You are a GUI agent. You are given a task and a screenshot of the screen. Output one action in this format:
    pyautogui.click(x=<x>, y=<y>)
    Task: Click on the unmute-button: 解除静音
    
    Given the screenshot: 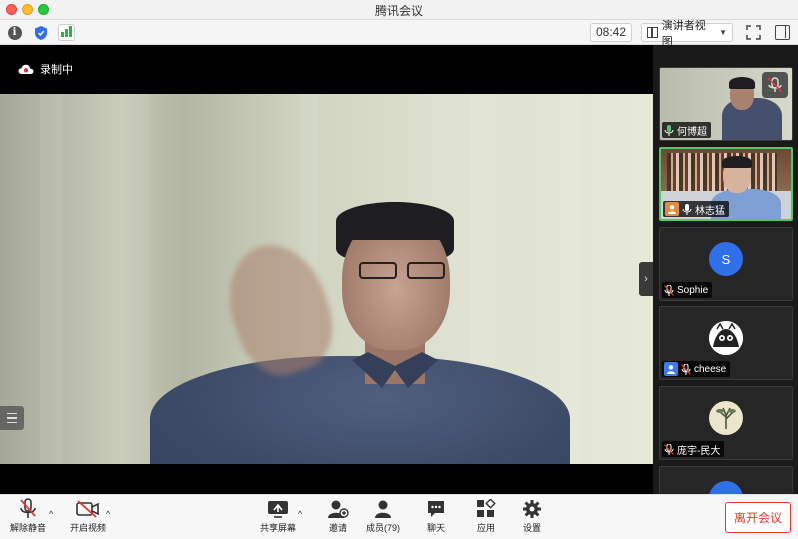 What is the action you would take?
    pyautogui.click(x=28, y=516)
    